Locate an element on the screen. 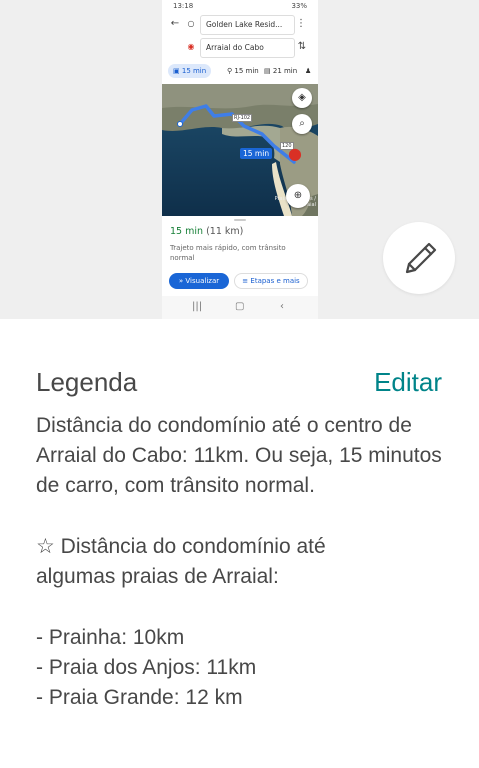  edit-photo-button is located at coordinates (419, 258).